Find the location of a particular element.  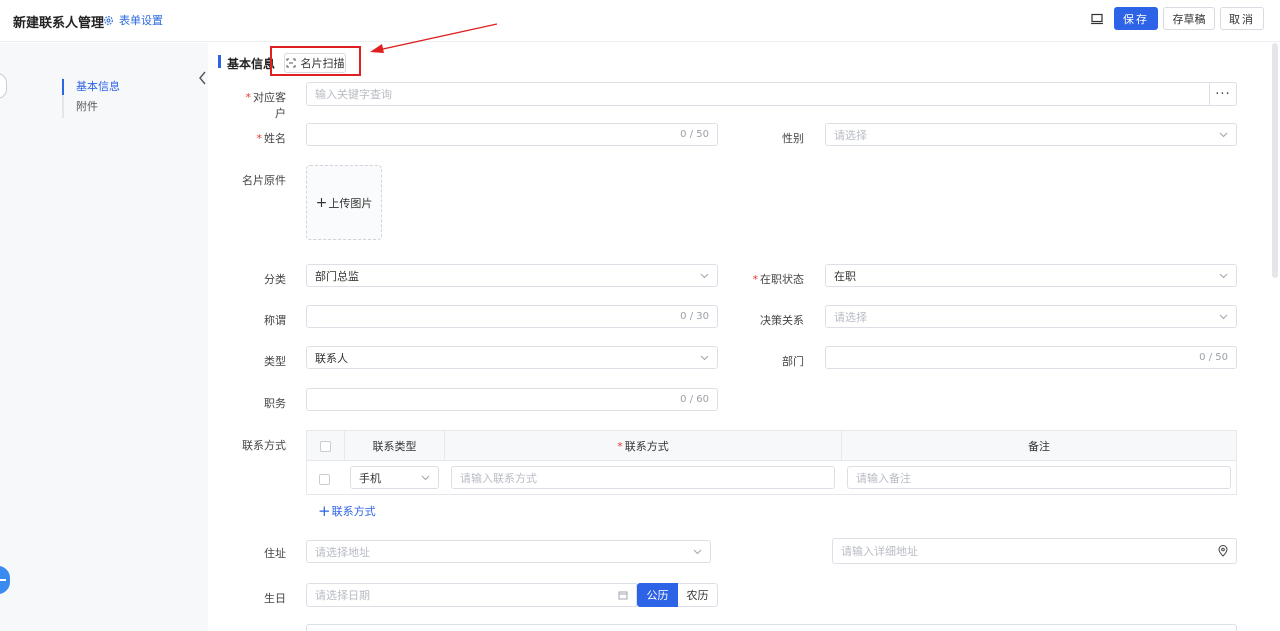

customer-input: 输入关键字查询 is located at coordinates (758, 94).